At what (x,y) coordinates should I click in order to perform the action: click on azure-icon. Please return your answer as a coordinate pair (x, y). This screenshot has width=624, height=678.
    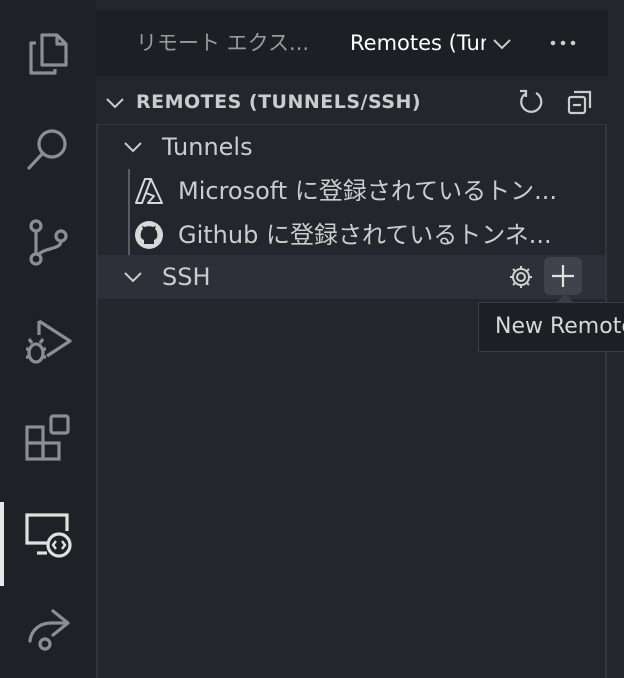
    Looking at the image, I should click on (149, 191).